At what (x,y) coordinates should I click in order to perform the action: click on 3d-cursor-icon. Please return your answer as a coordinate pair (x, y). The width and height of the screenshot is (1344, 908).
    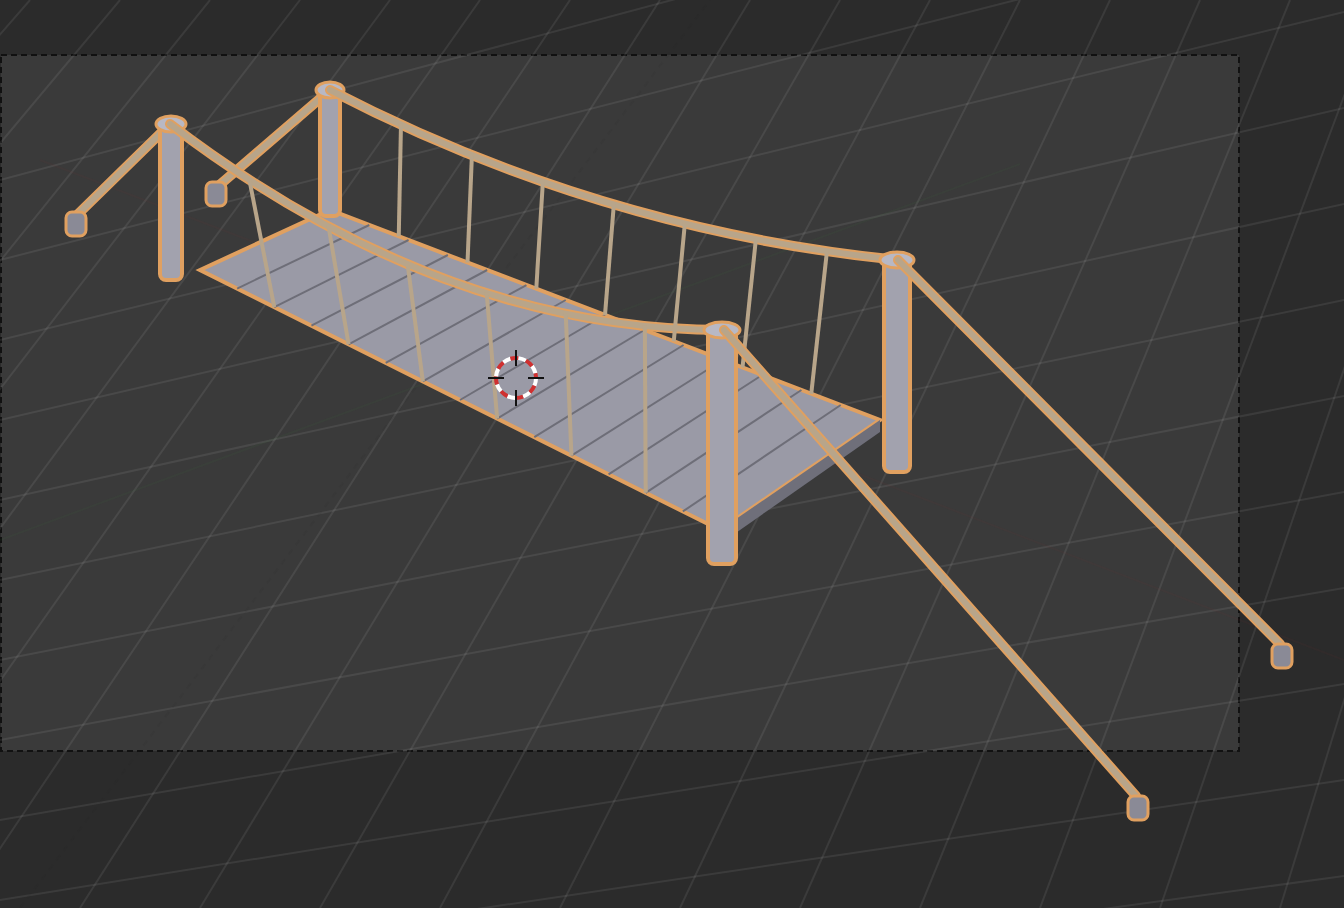
    Looking at the image, I should click on (516, 378).